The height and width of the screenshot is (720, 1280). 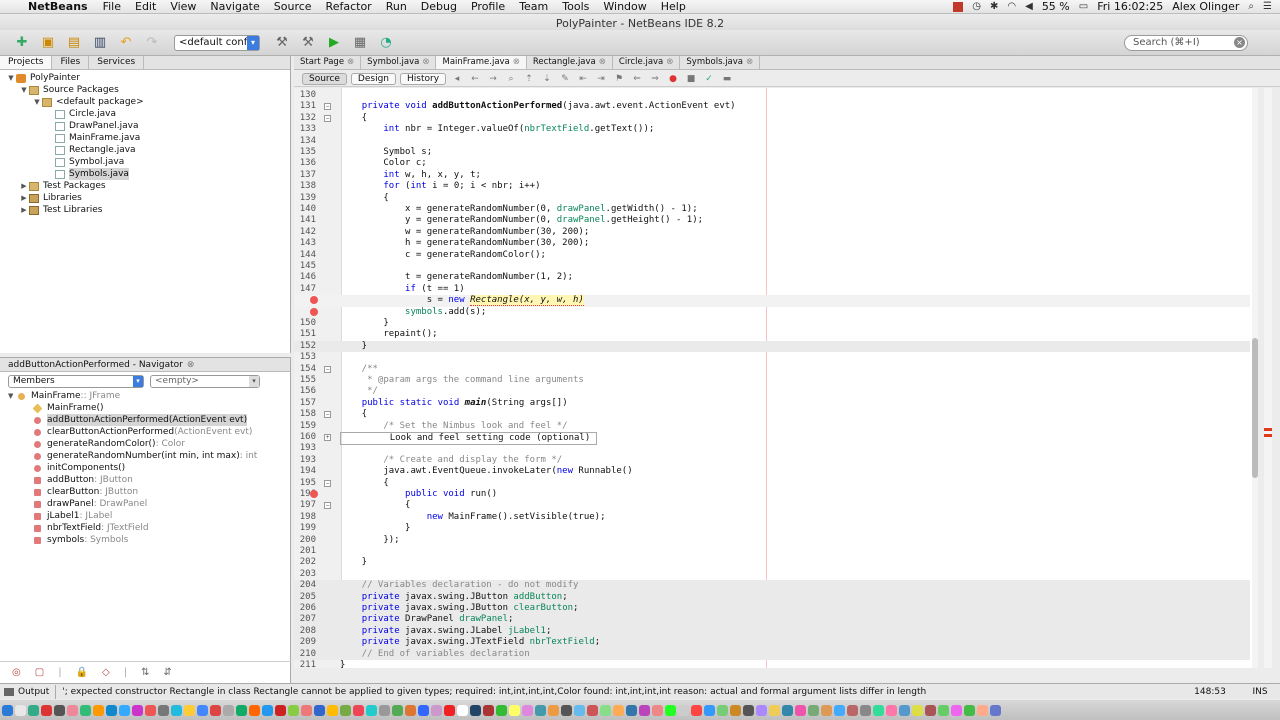 I want to click on battery-icon: ▭, so click(x=1083, y=6).